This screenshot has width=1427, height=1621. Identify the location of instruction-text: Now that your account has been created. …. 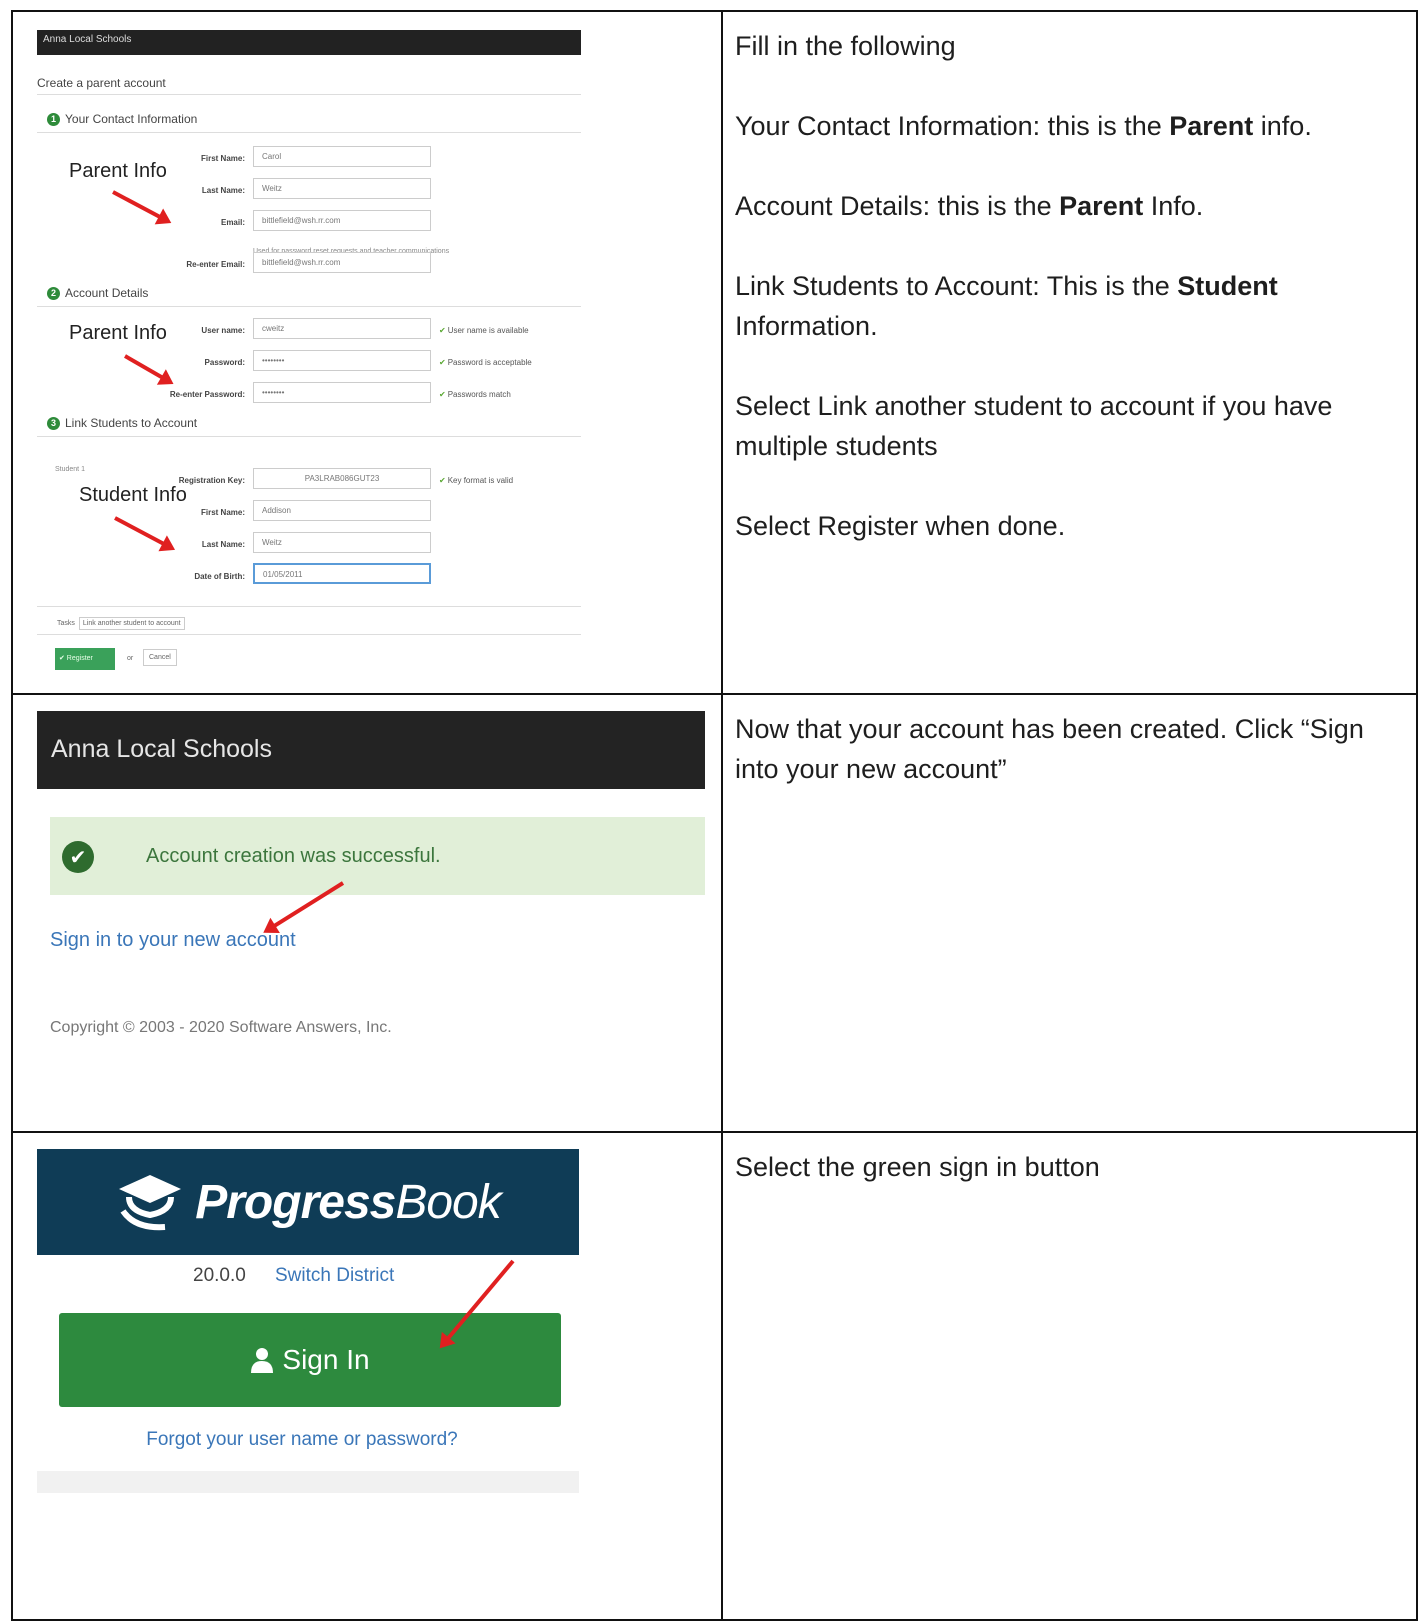
(1069, 742).